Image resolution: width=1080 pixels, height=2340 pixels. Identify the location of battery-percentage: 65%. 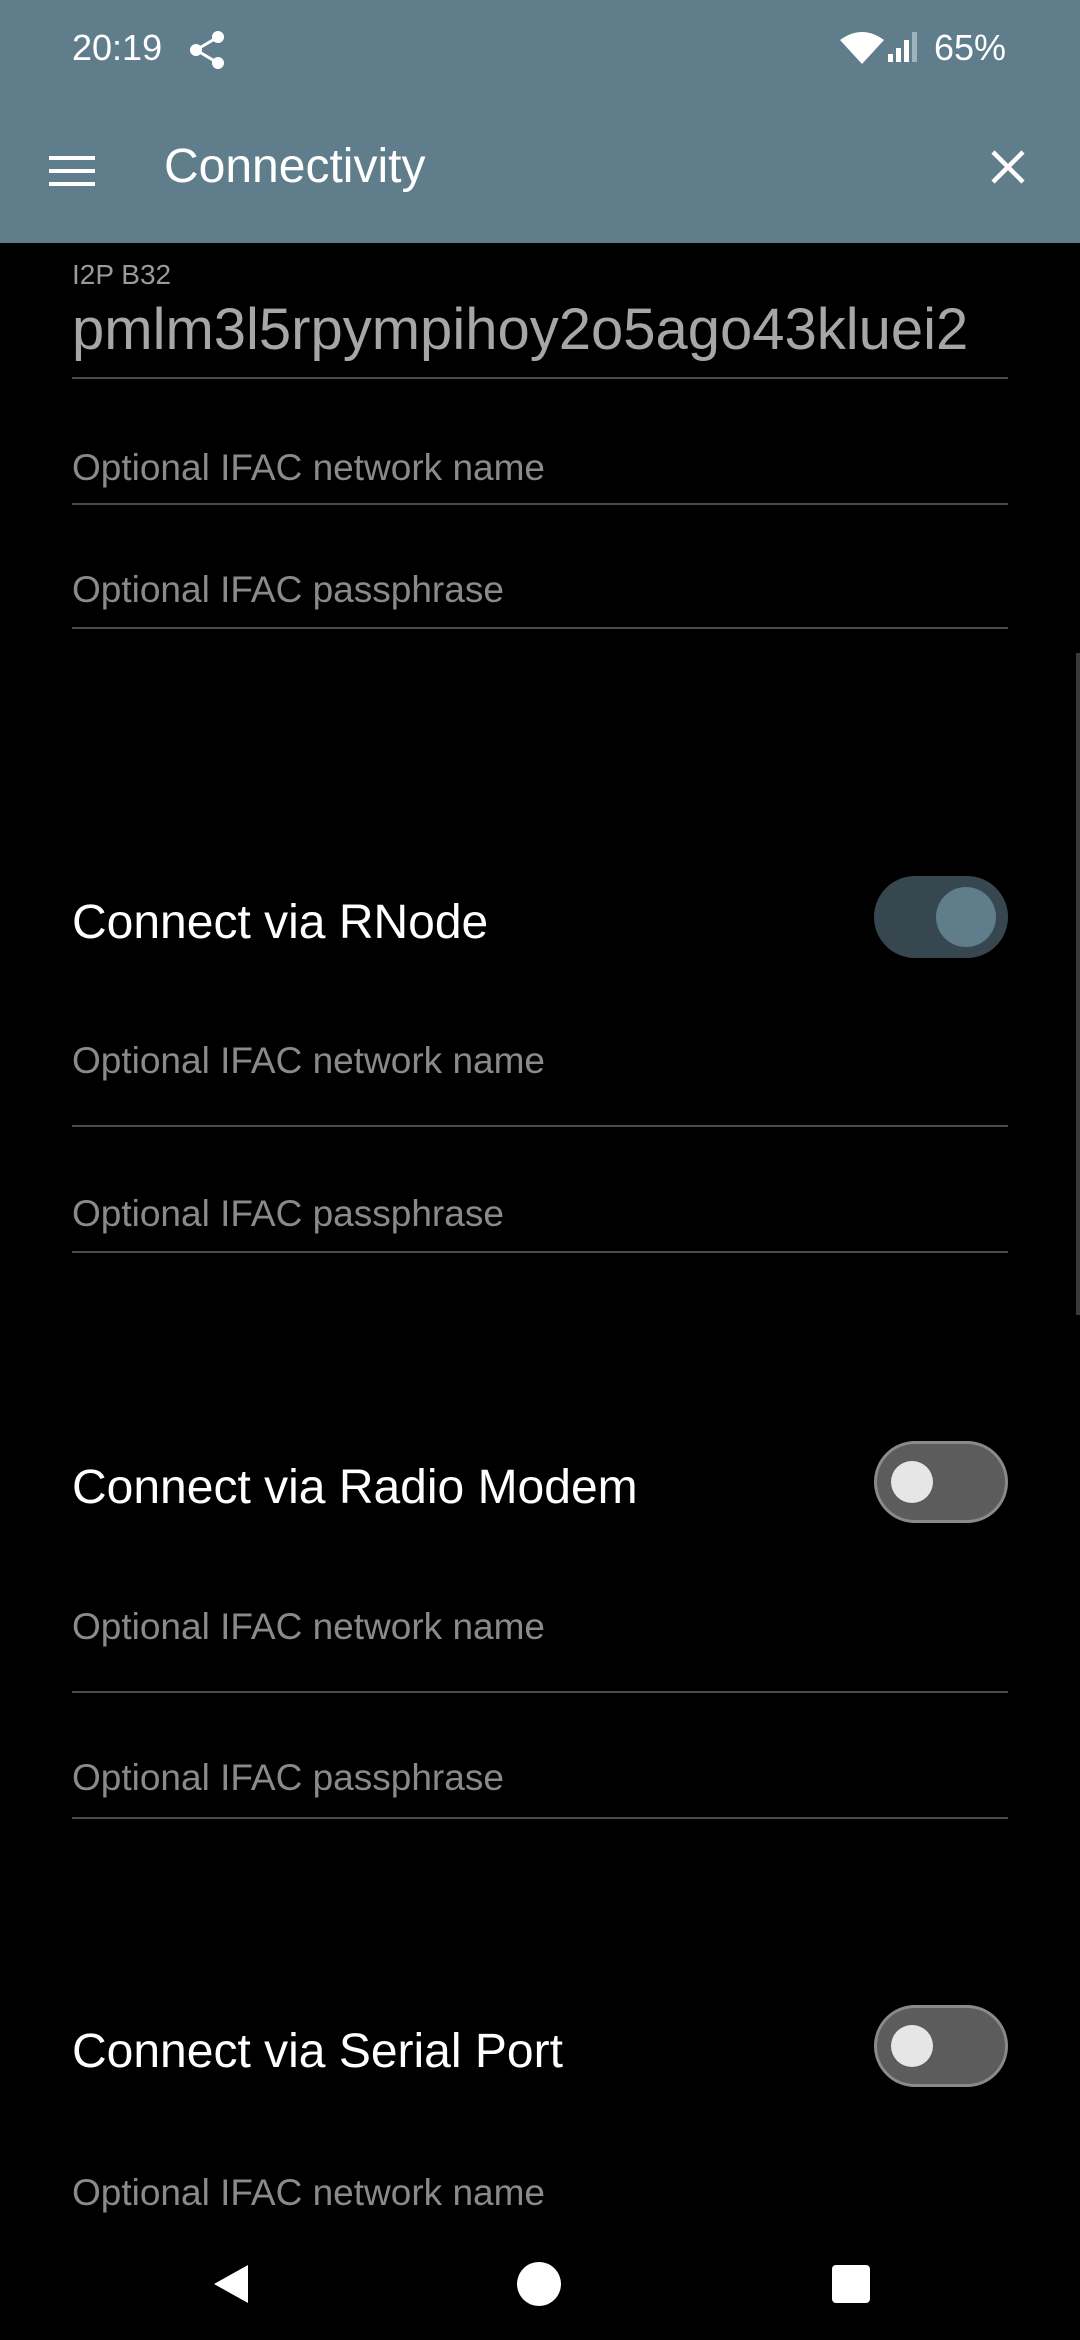
(970, 47).